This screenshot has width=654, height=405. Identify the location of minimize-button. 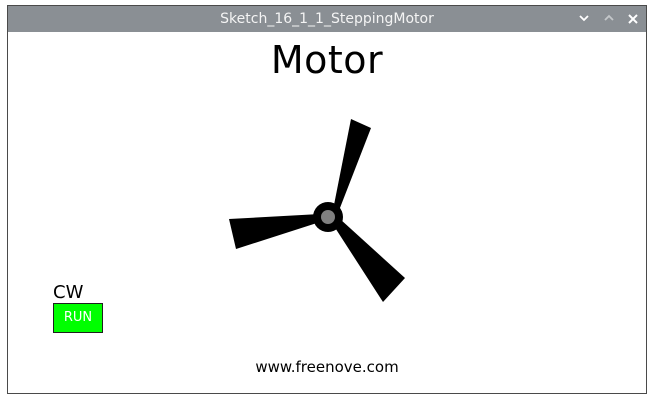
(584, 19).